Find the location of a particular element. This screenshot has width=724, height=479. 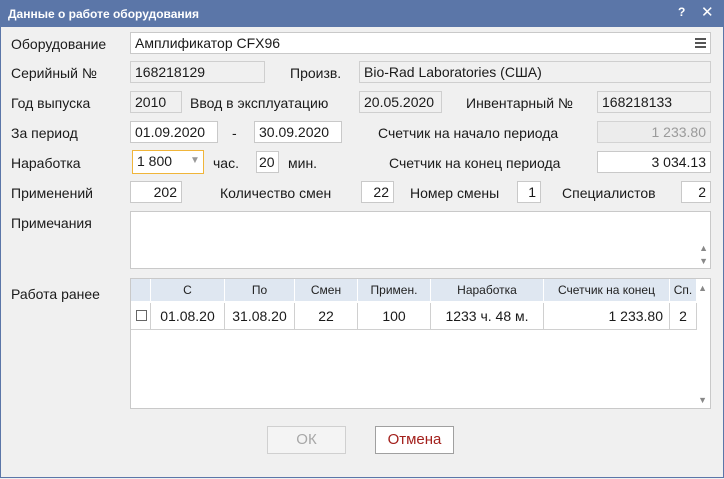

year-field: 2010 is located at coordinates (156, 102).